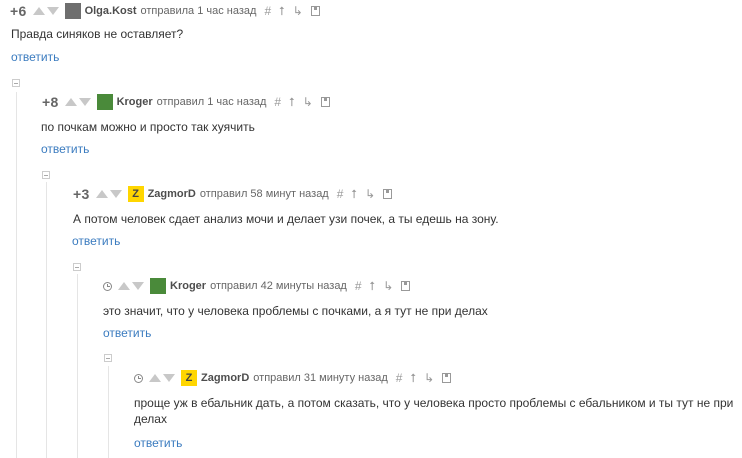 This screenshot has width=742, height=458. Describe the element at coordinates (111, 11) in the screenshot. I see `comment-author: Olga.Kost` at that location.